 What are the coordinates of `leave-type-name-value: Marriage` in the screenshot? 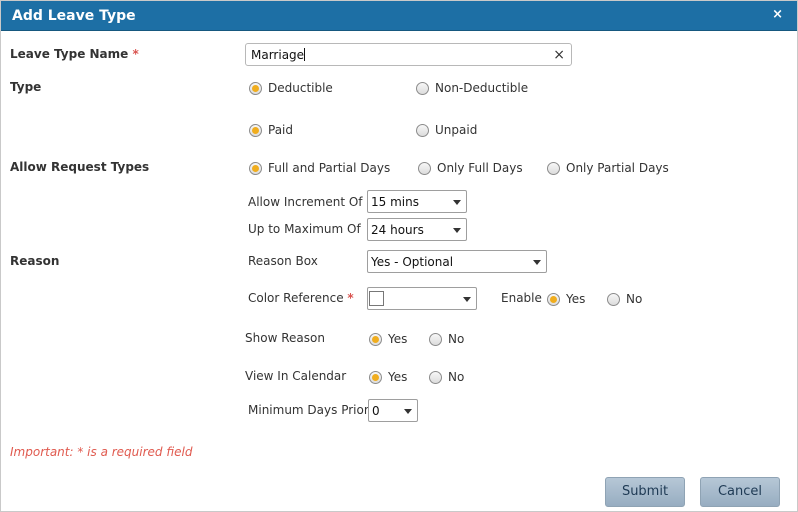 It's located at (278, 55).